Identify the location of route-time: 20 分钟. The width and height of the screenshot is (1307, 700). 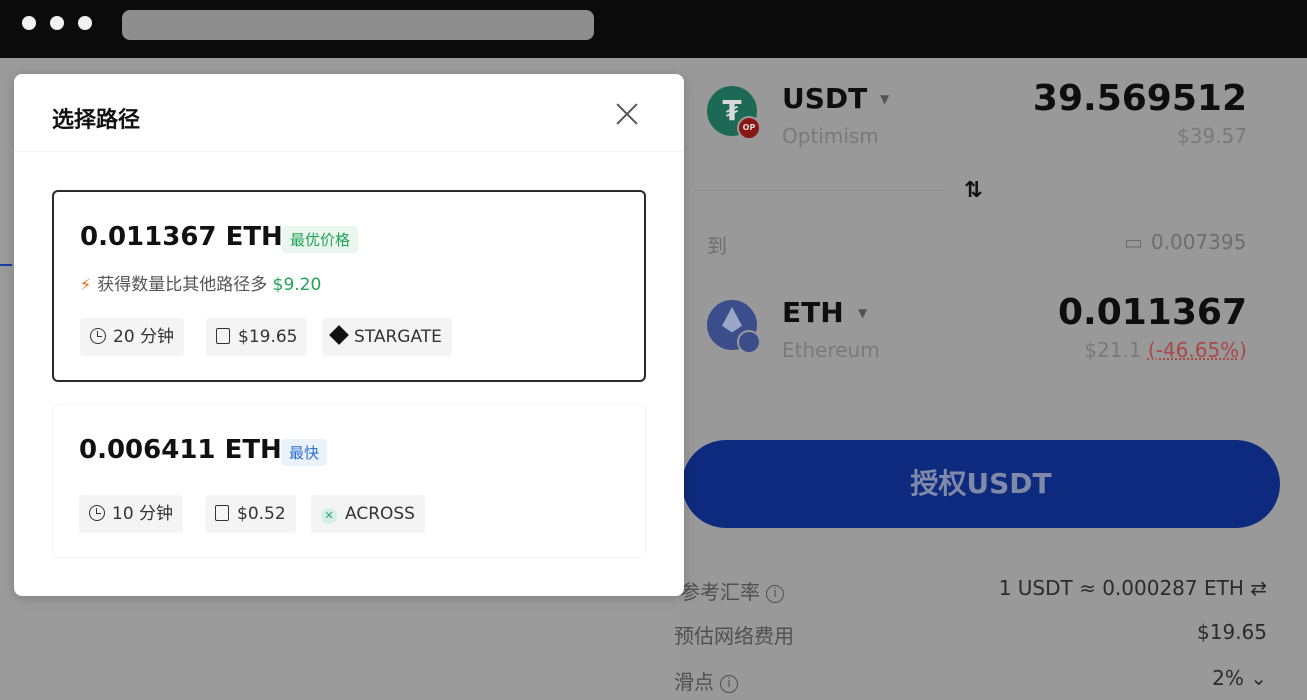
(144, 337).